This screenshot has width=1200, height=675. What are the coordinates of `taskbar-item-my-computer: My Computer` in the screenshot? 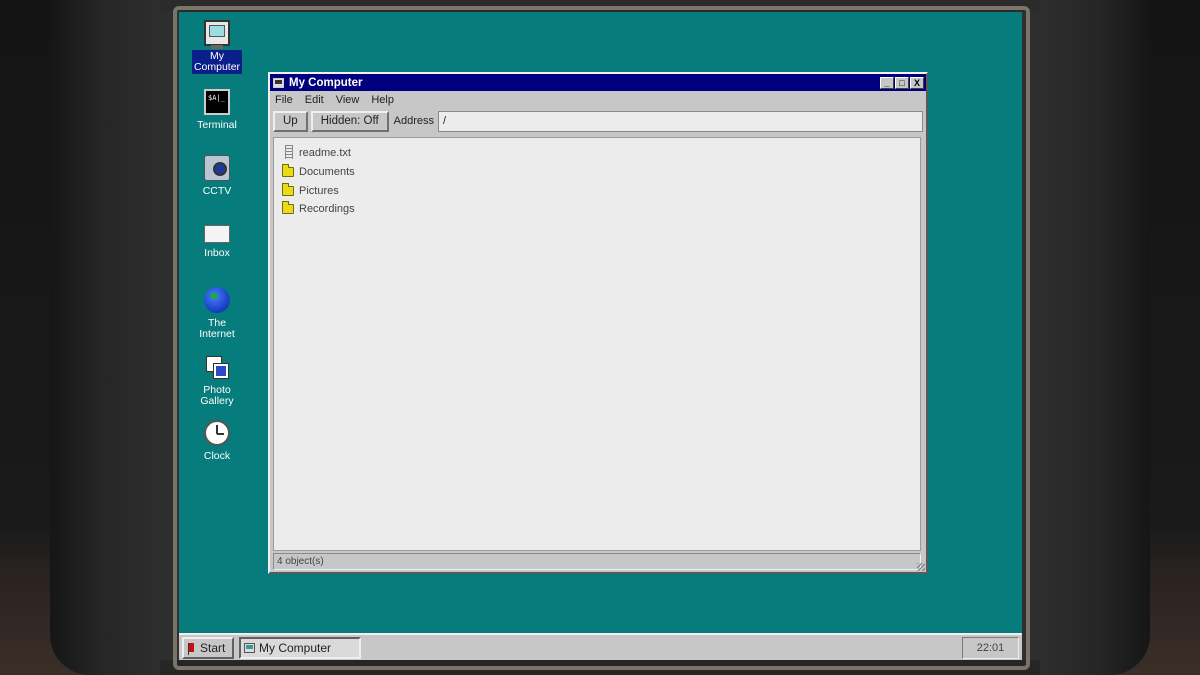 It's located at (300, 647).